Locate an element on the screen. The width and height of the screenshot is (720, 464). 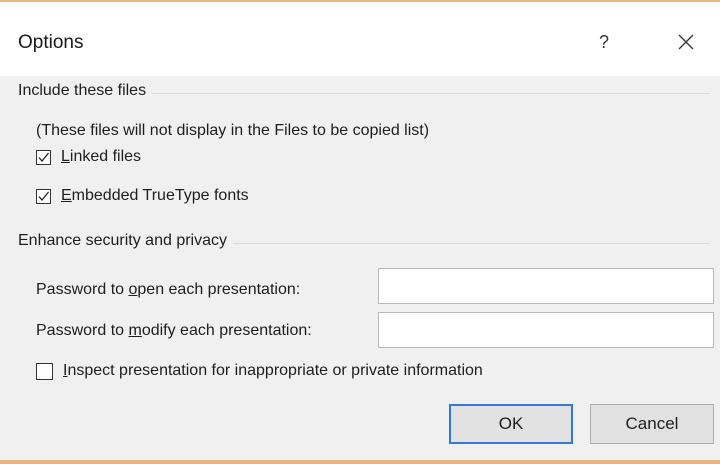
include-files-group-label: Include these files is located at coordinates (85, 91).